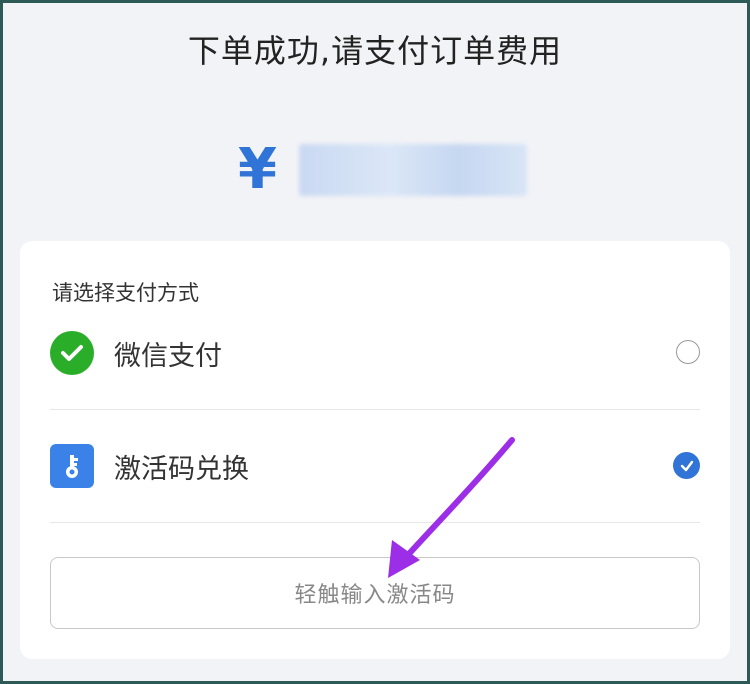 The height and width of the screenshot is (684, 750). What do you see at coordinates (686, 465) in the screenshot?
I see `radio-checked-icon` at bounding box center [686, 465].